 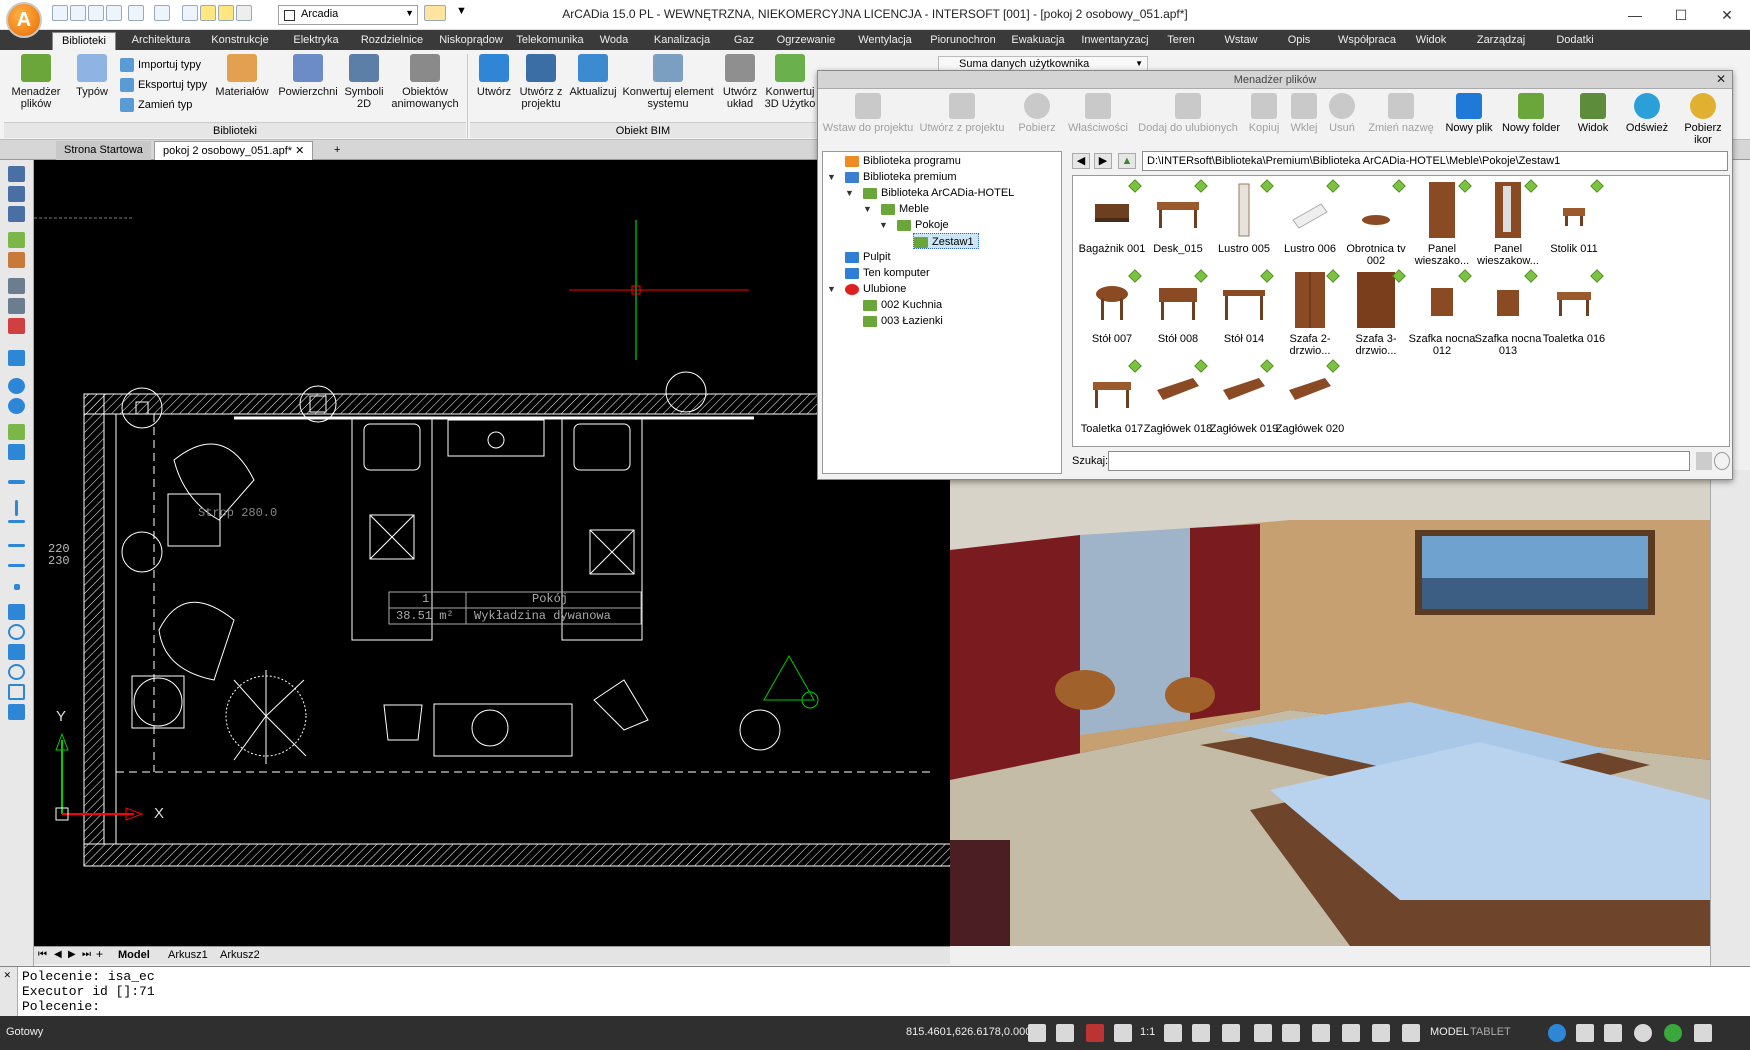 I want to click on create-from-project-button: Utwórz z projektu, so click(x=541, y=82).